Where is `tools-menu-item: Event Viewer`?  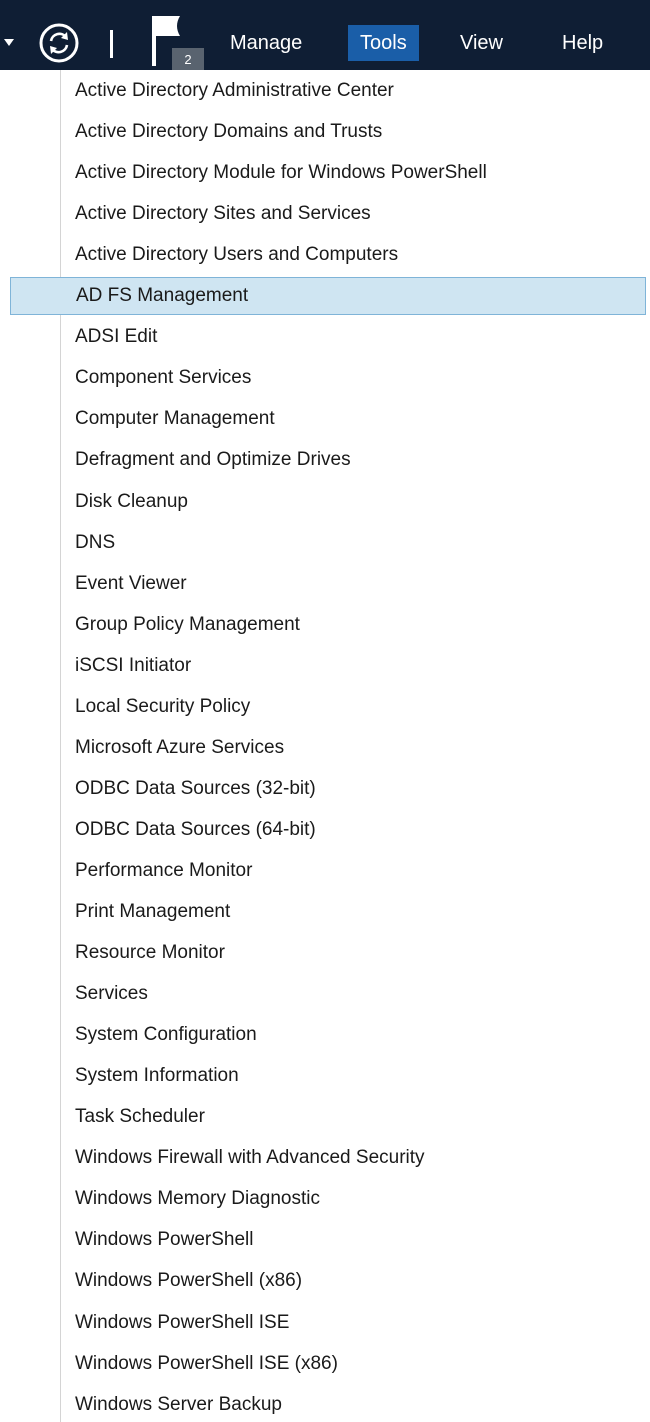 tools-menu-item: Event Viewer is located at coordinates (325, 584).